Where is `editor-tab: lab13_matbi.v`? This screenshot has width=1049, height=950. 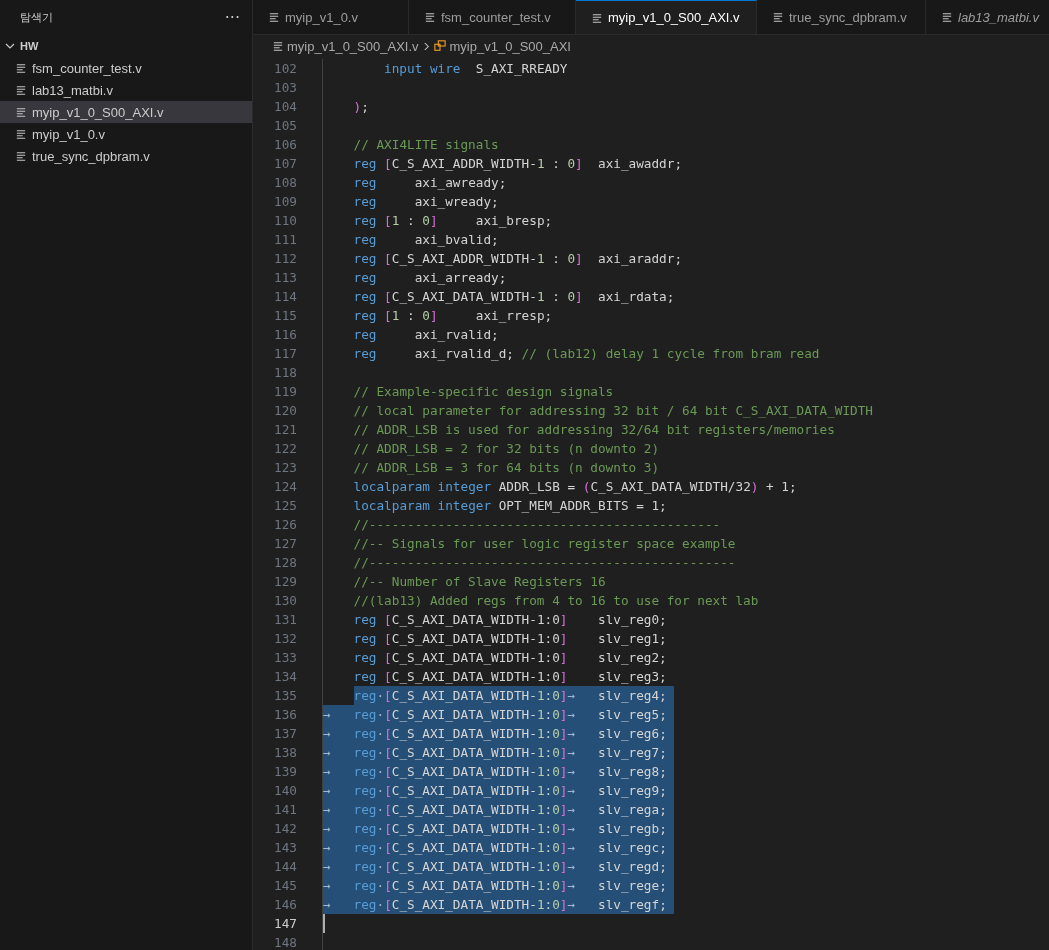
editor-tab: lab13_matbi.v is located at coordinates (987, 17).